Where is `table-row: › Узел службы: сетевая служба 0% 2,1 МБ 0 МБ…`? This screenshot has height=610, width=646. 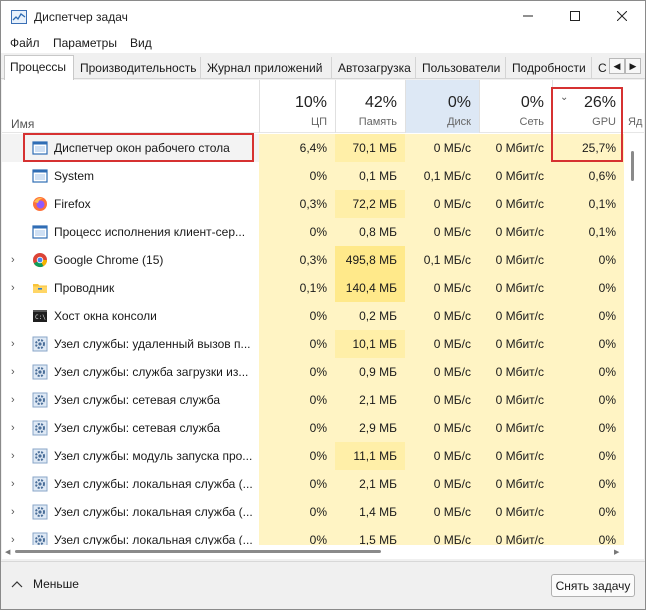 table-row: › Узел службы: сетевая служба 0% 2,1 МБ 0 МБ… is located at coordinates (323, 400).